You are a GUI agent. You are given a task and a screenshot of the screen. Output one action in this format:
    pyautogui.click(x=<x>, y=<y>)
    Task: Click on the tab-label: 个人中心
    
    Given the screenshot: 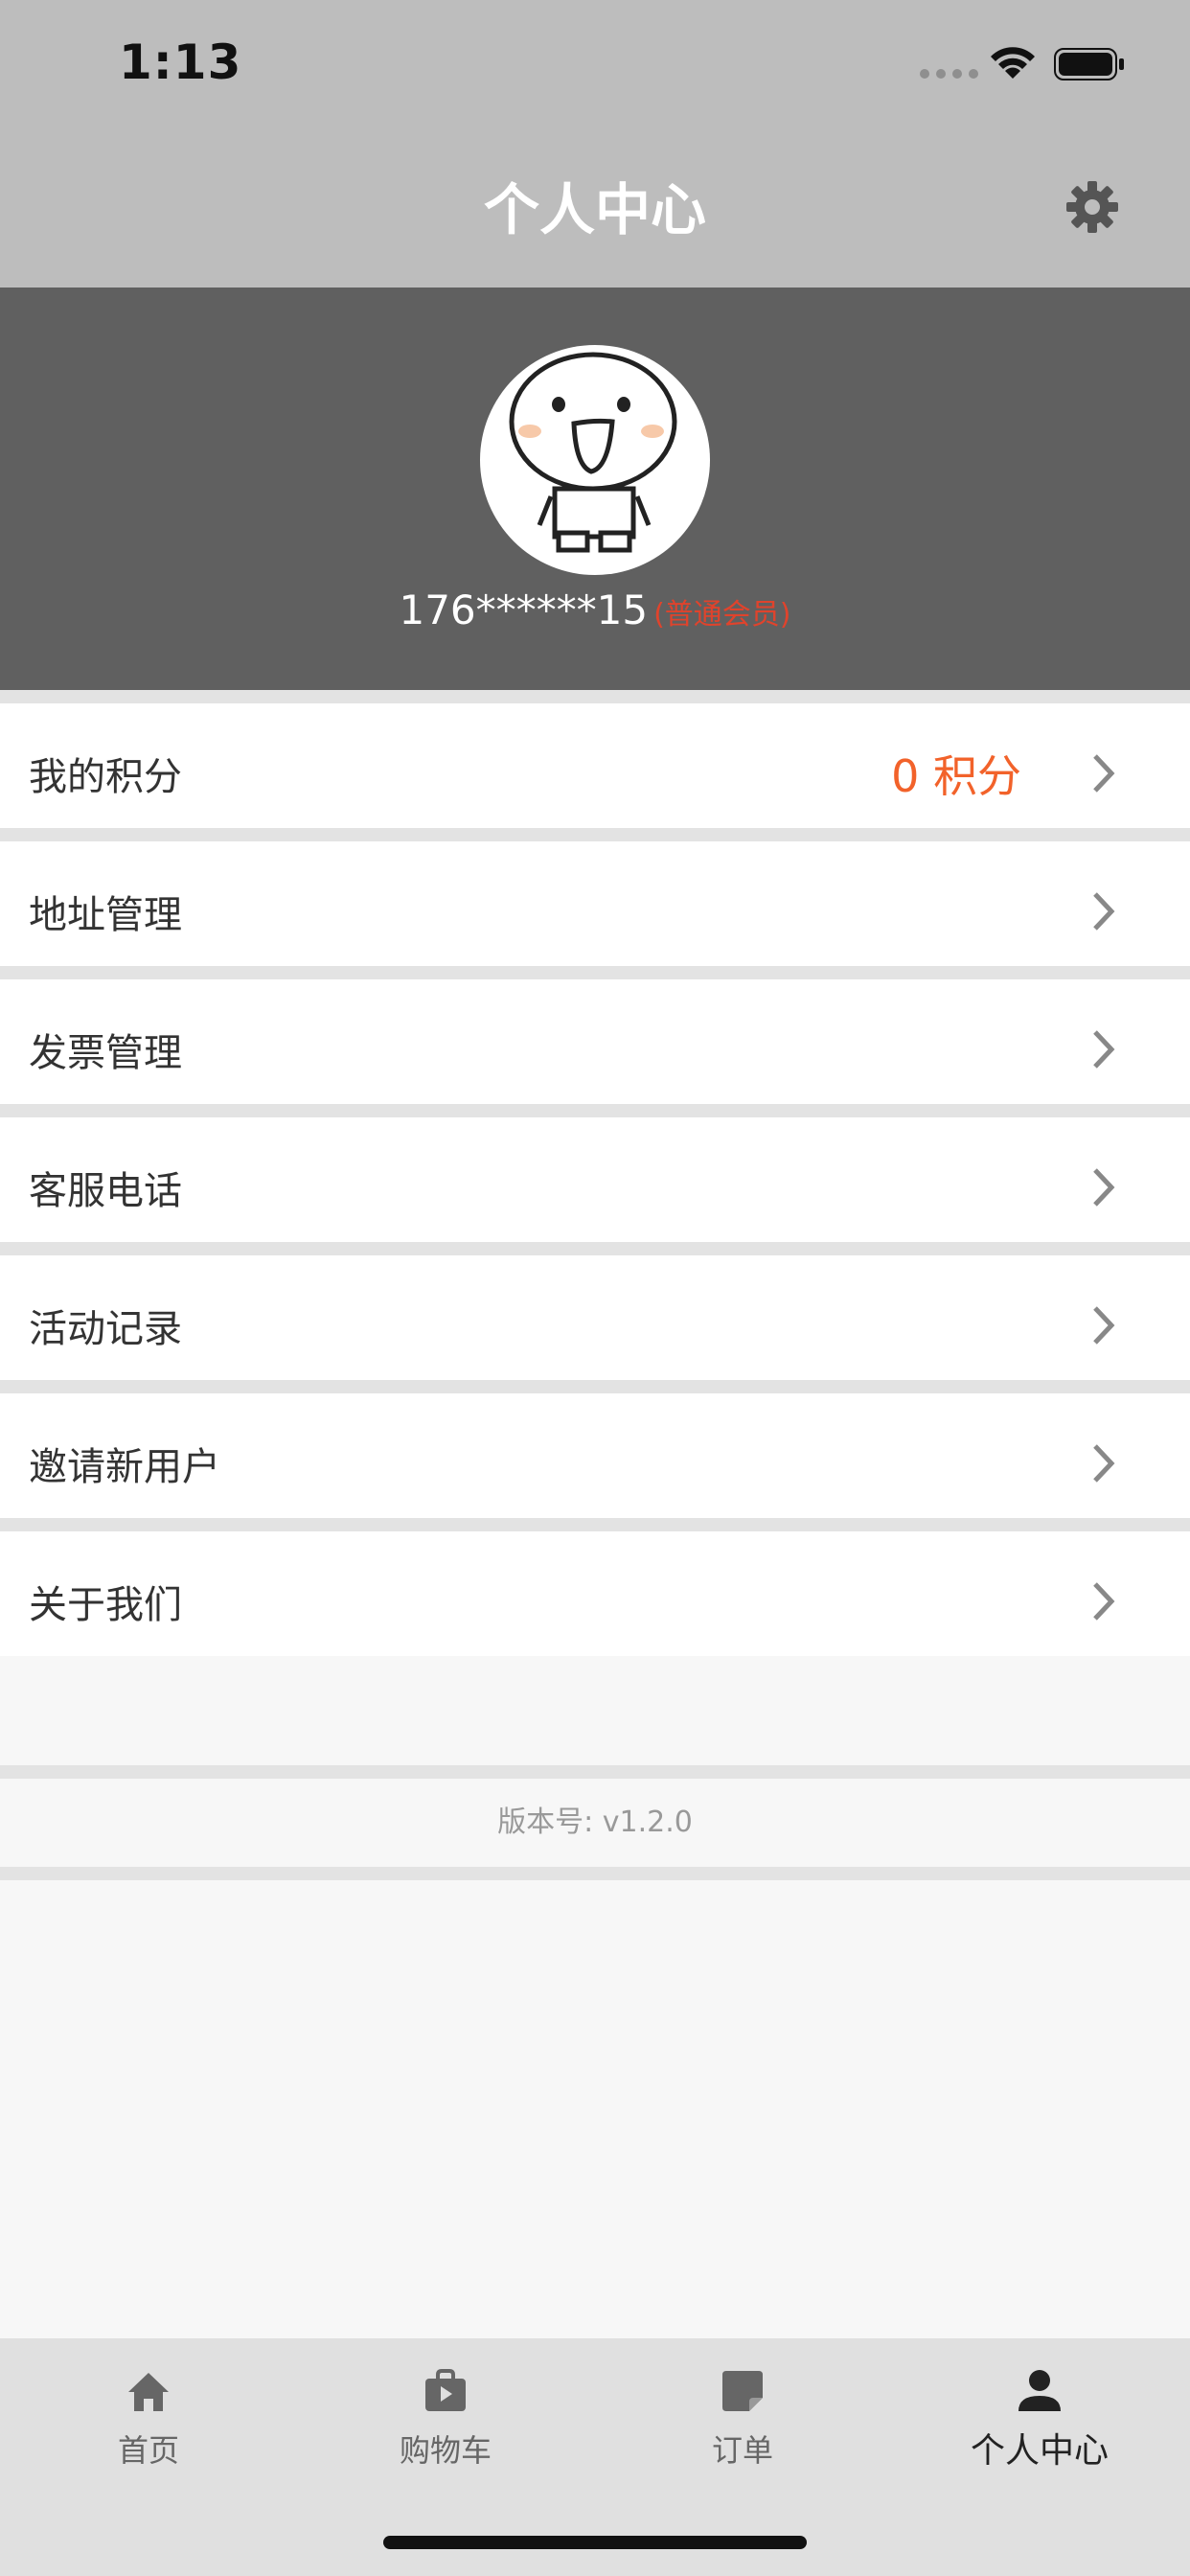 What is the action you would take?
    pyautogui.click(x=1039, y=2451)
    